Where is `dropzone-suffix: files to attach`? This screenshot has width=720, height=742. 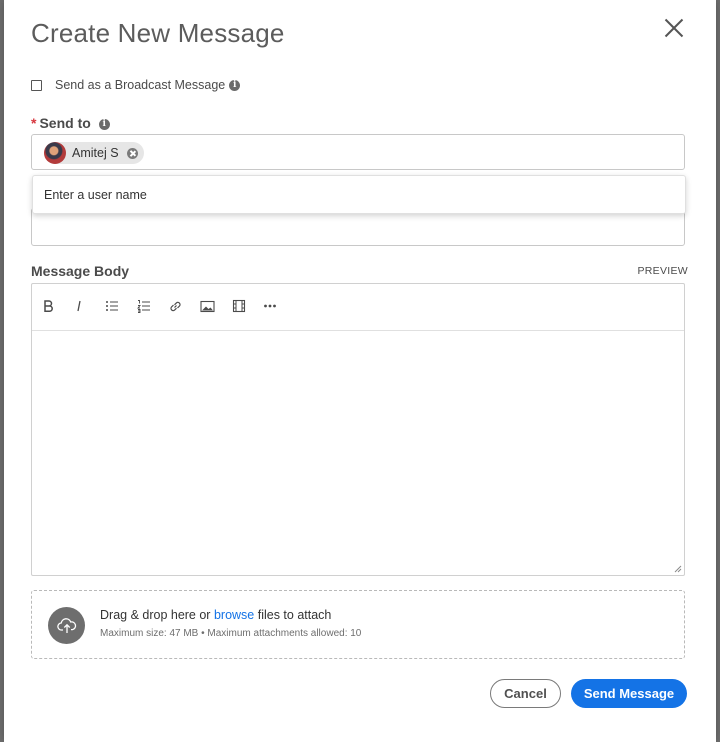 dropzone-suffix: files to attach is located at coordinates (293, 615).